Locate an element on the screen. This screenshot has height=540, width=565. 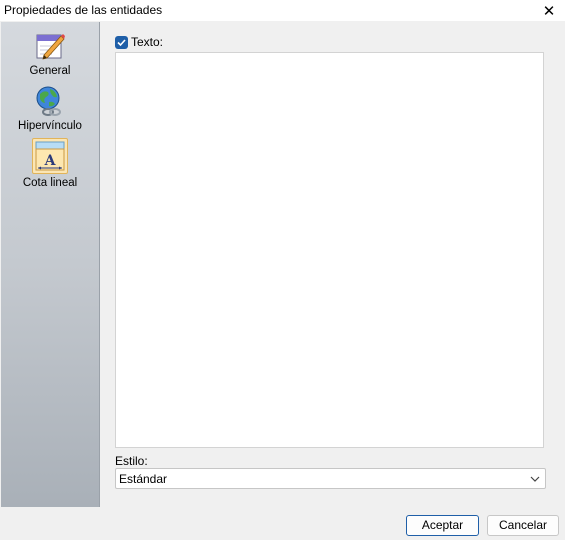
checkmark-icon is located at coordinates (121, 42).